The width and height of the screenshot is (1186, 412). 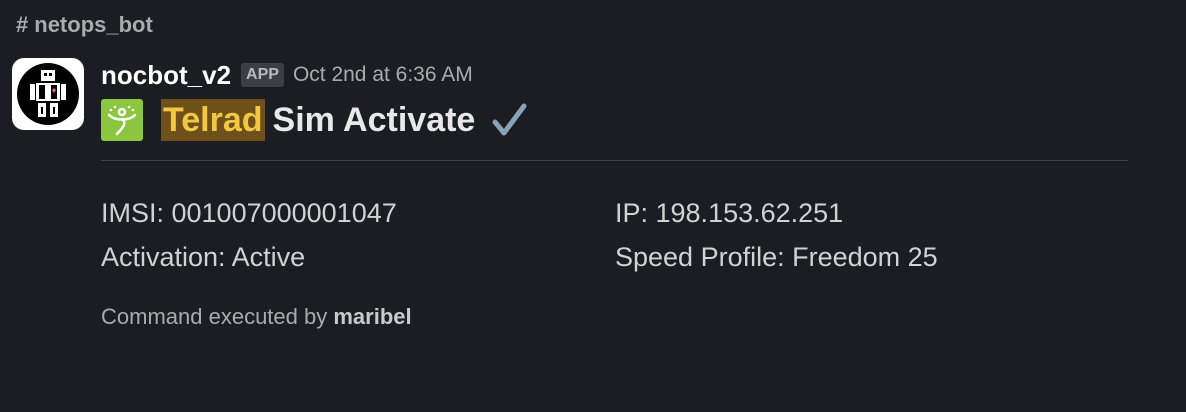 I want to click on message-timestamp: Oct 2nd at 6:36 AM, so click(x=383, y=75).